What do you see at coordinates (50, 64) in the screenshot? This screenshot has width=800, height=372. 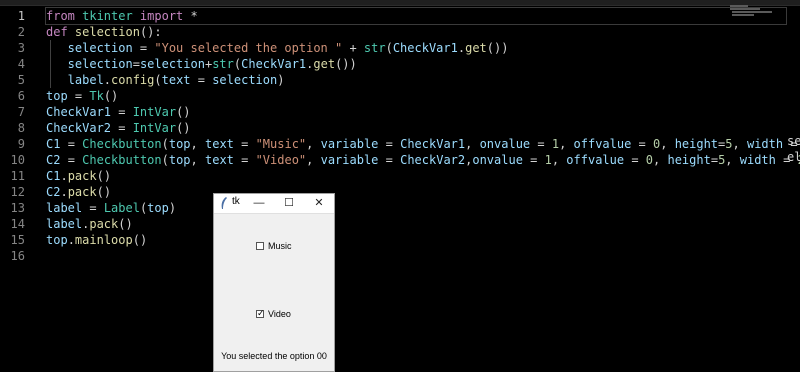 I see `indent-guide` at bounding box center [50, 64].